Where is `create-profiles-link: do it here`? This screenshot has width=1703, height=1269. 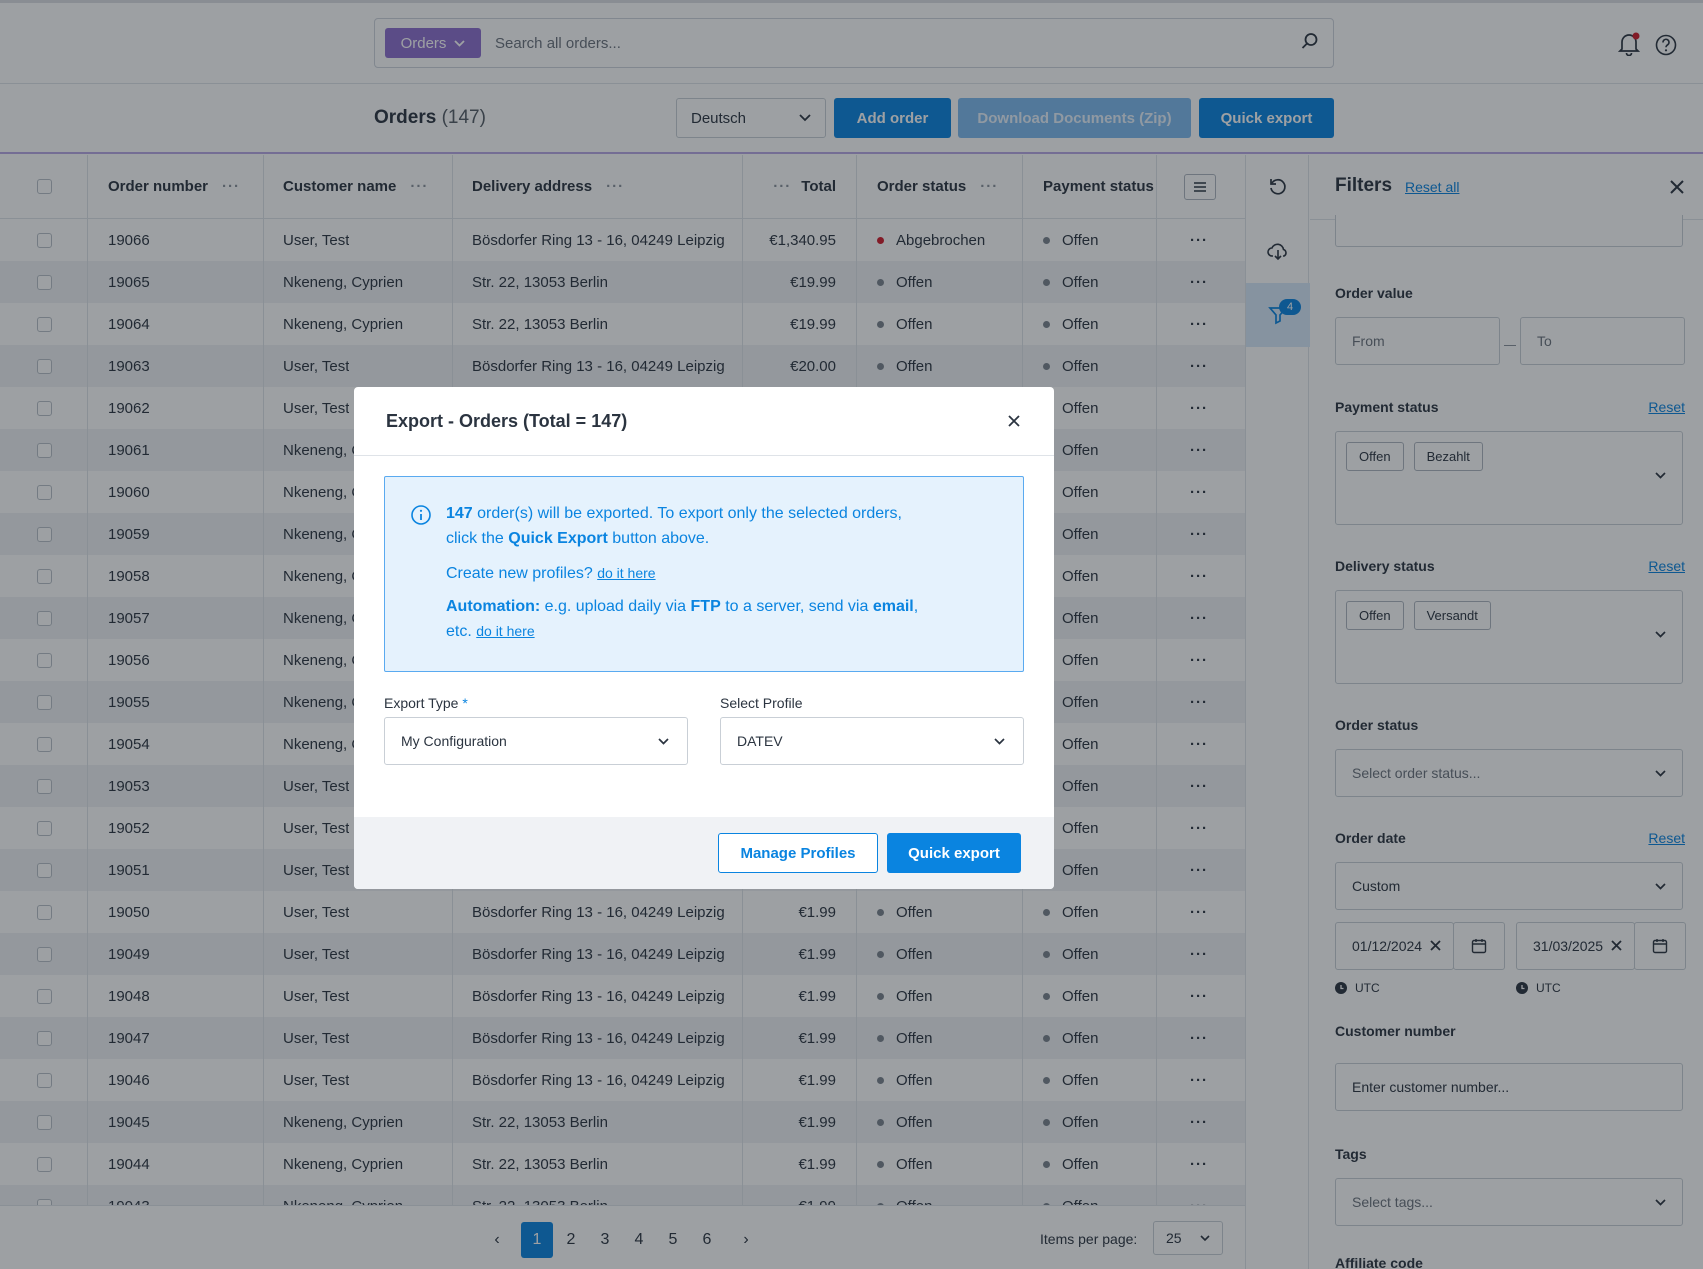
create-profiles-link: do it here is located at coordinates (626, 573).